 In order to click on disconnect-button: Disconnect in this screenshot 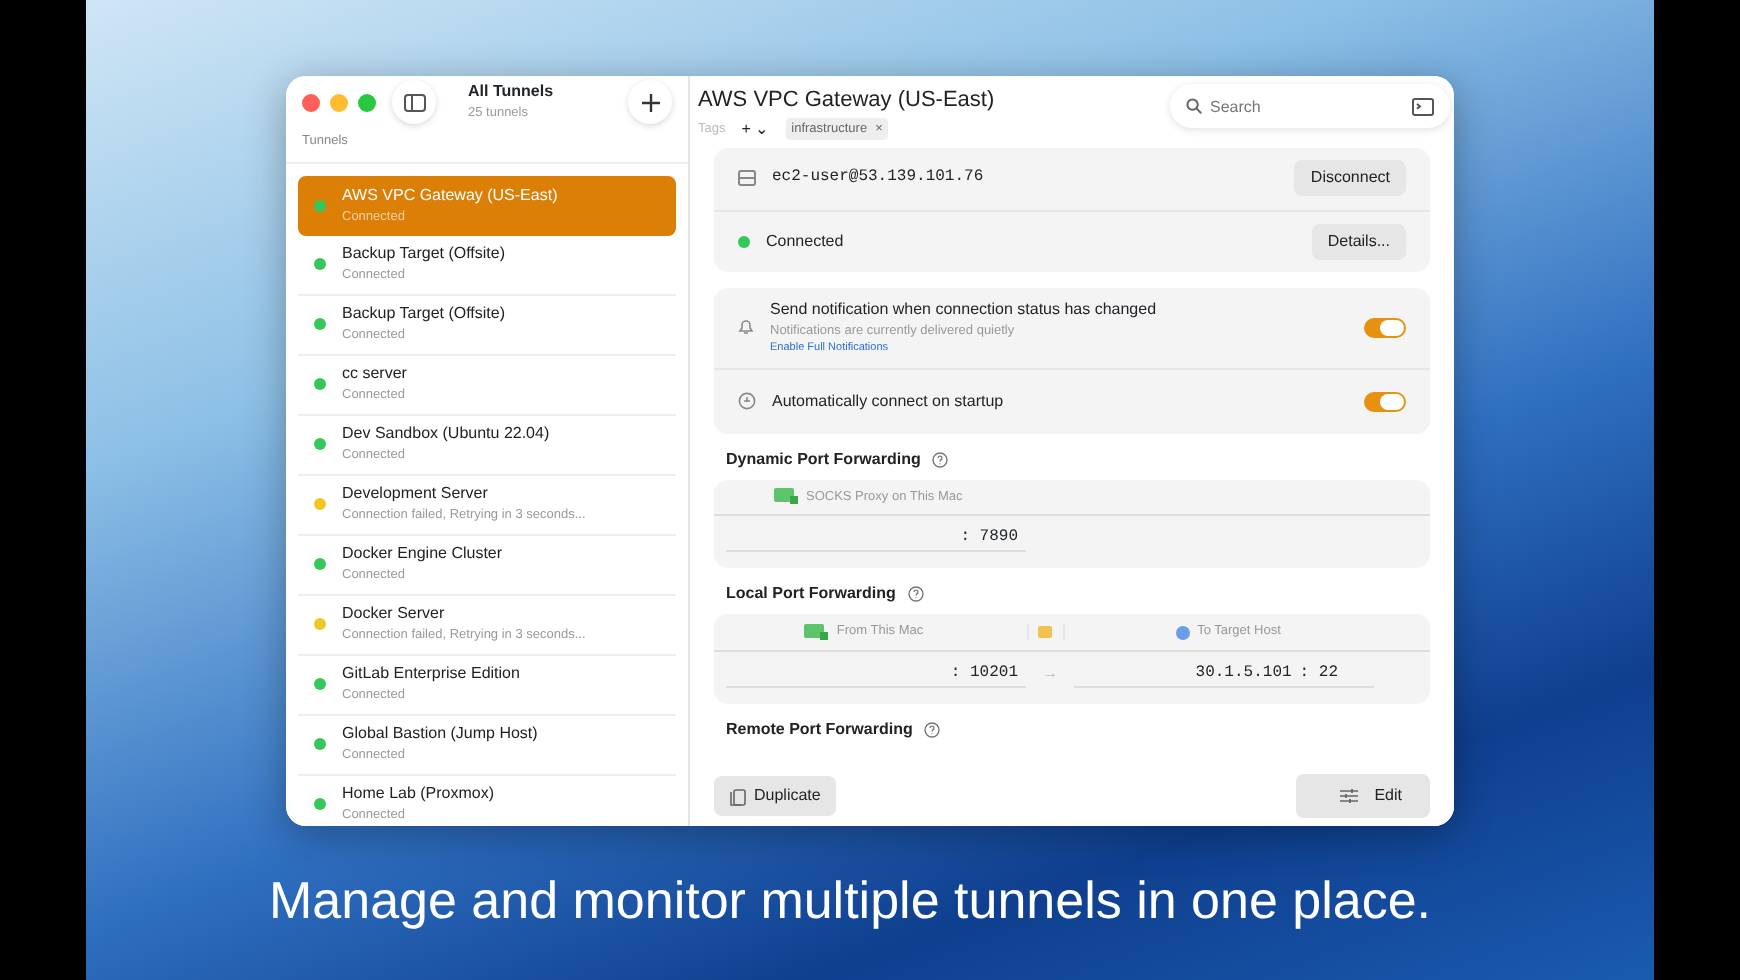, I will do `click(1350, 178)`.